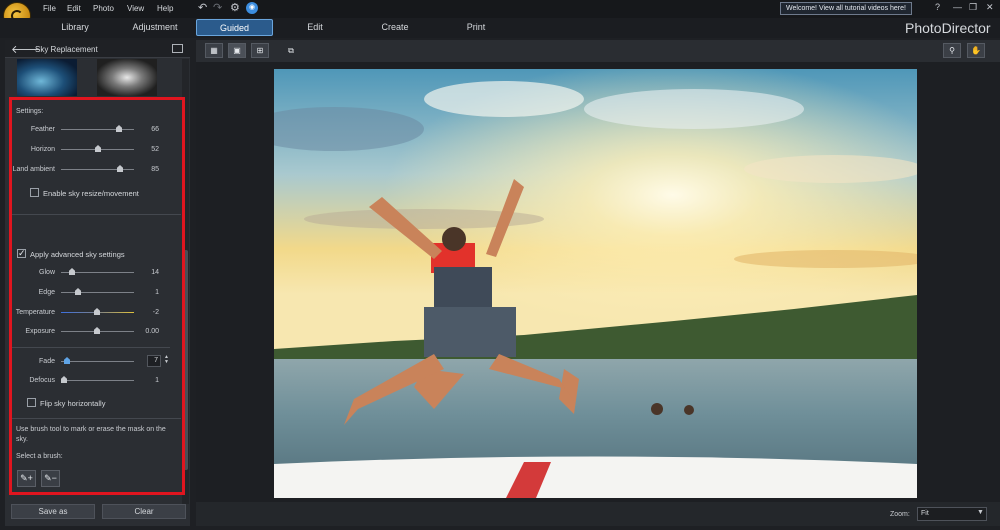 The image size is (1000, 530). I want to click on view-toolbar: ▦ ▣ ⊞ ⧉ ⚲ ✋, so click(598, 51).